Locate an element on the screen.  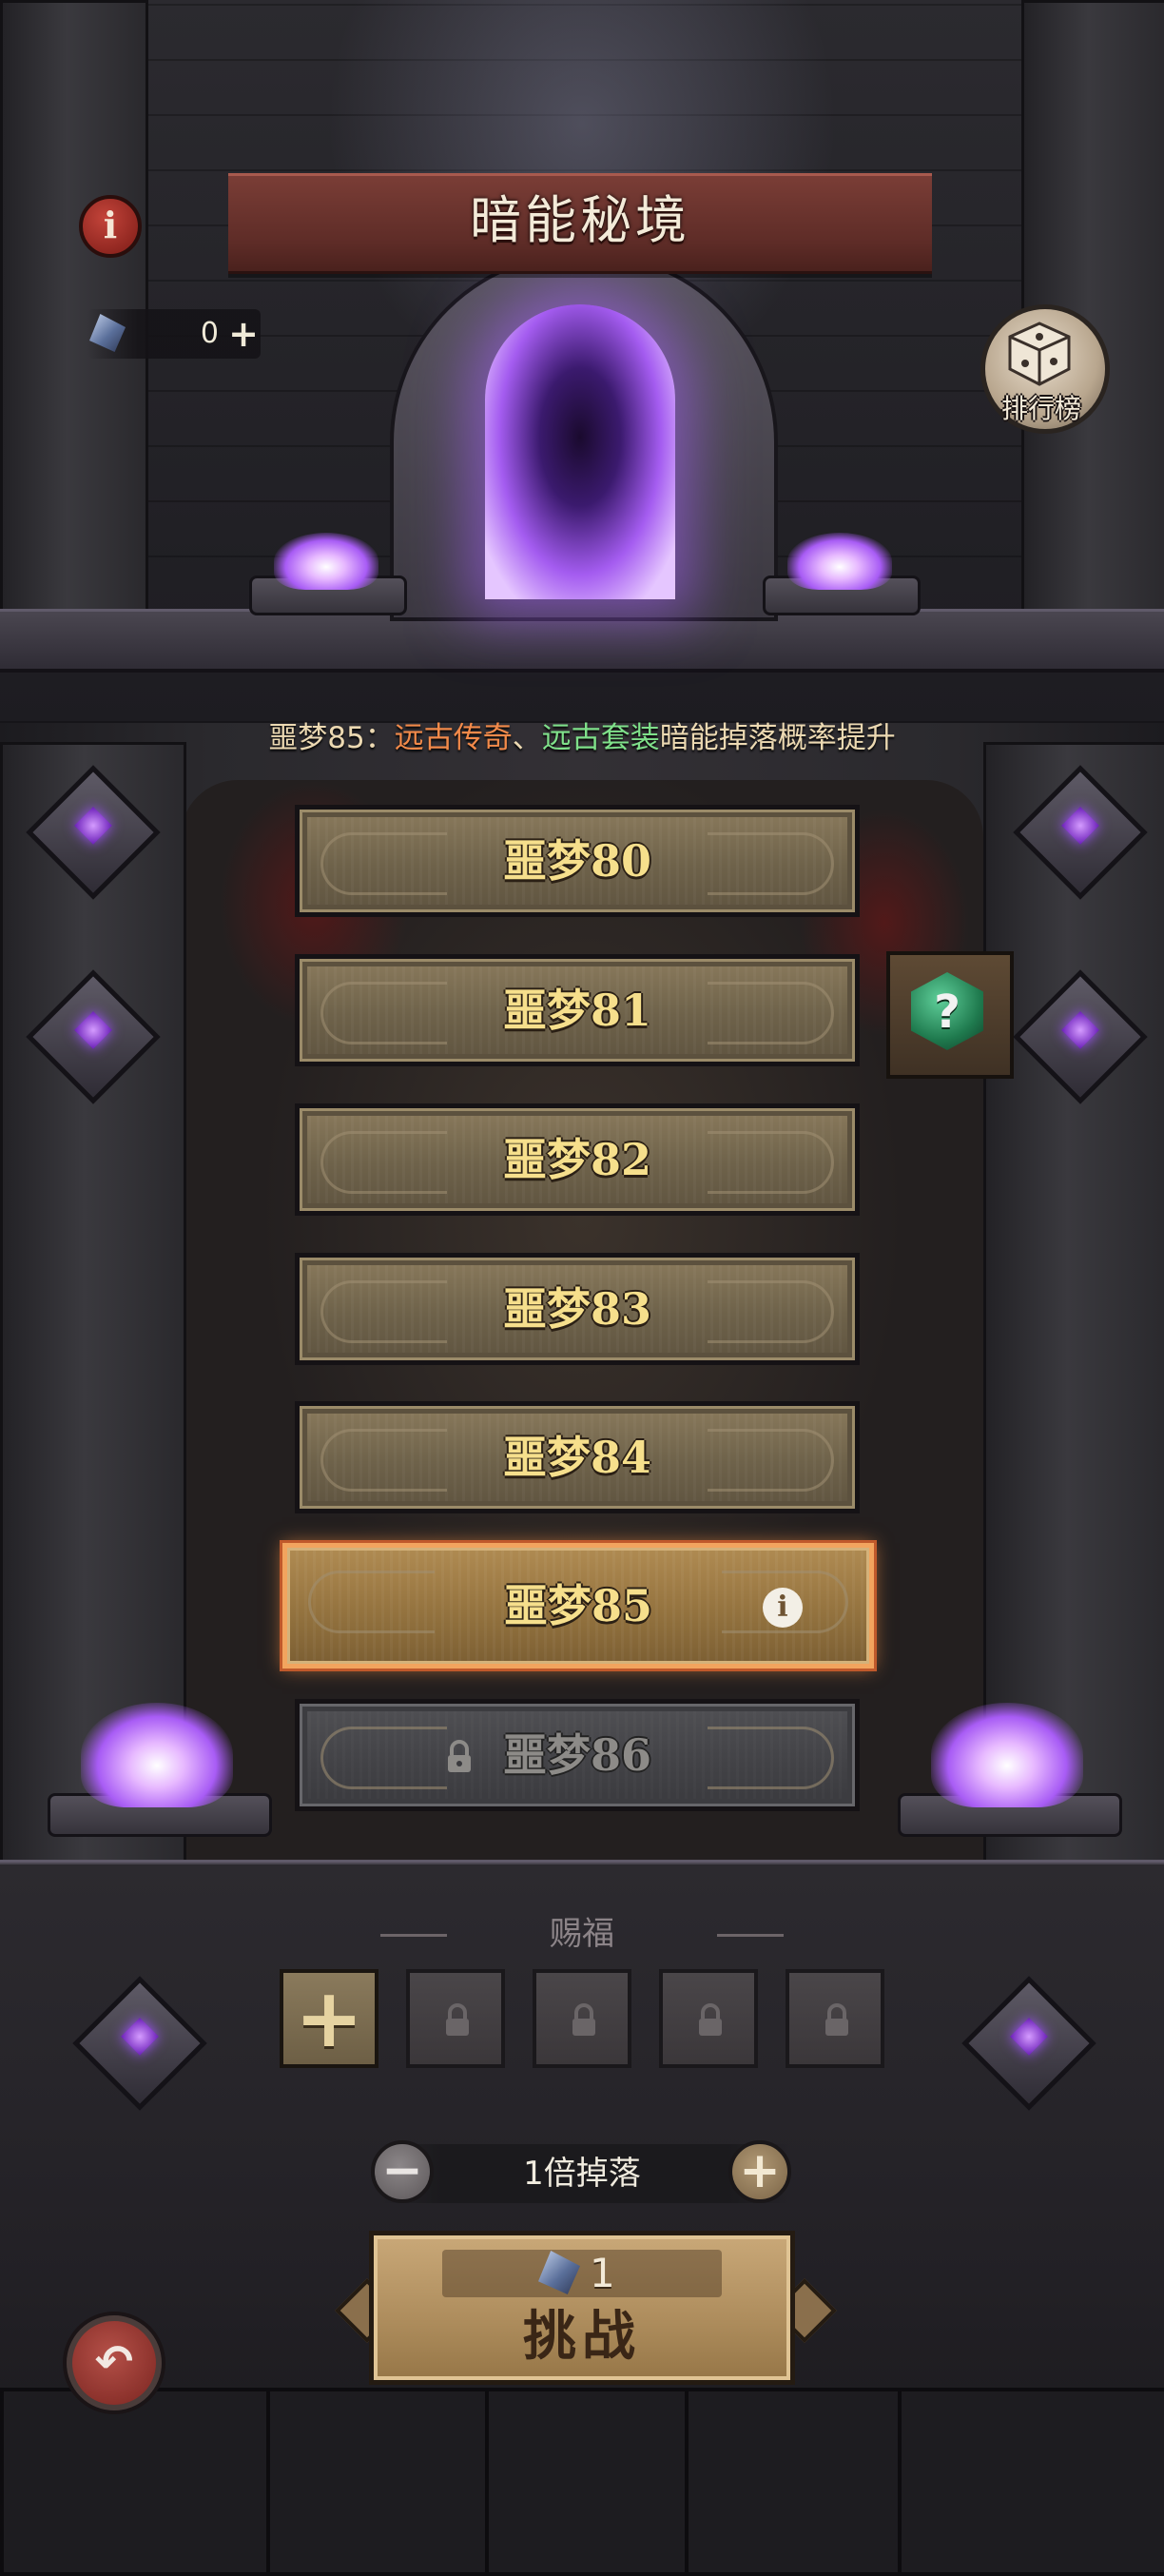
level-label: 噩梦84 is located at coordinates (576, 1457).